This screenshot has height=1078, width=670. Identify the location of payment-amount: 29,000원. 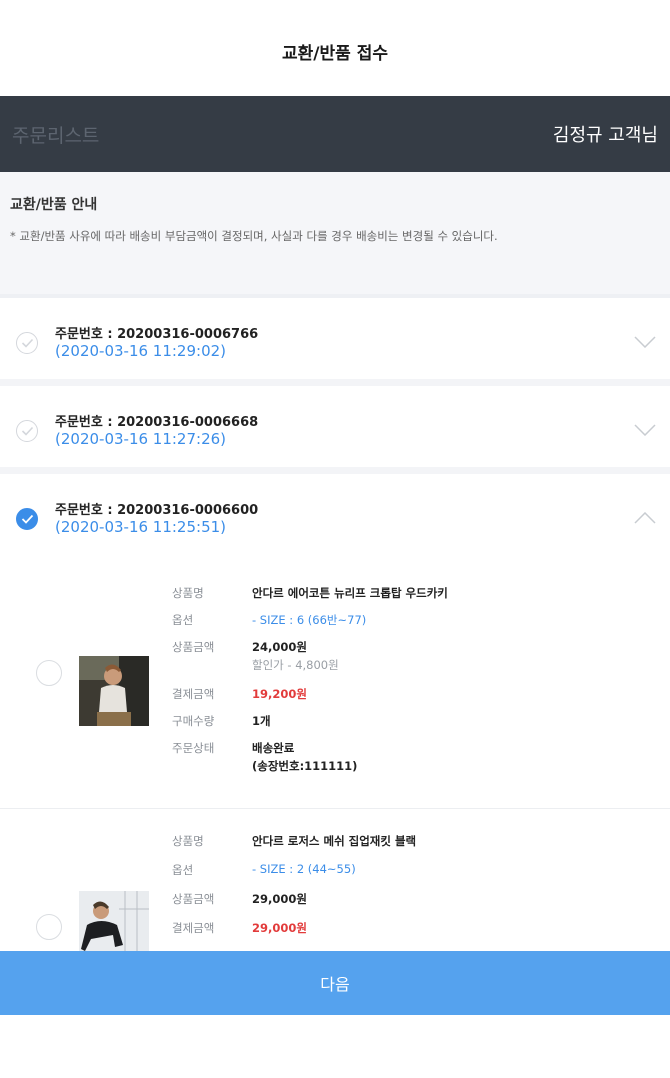
(279, 928).